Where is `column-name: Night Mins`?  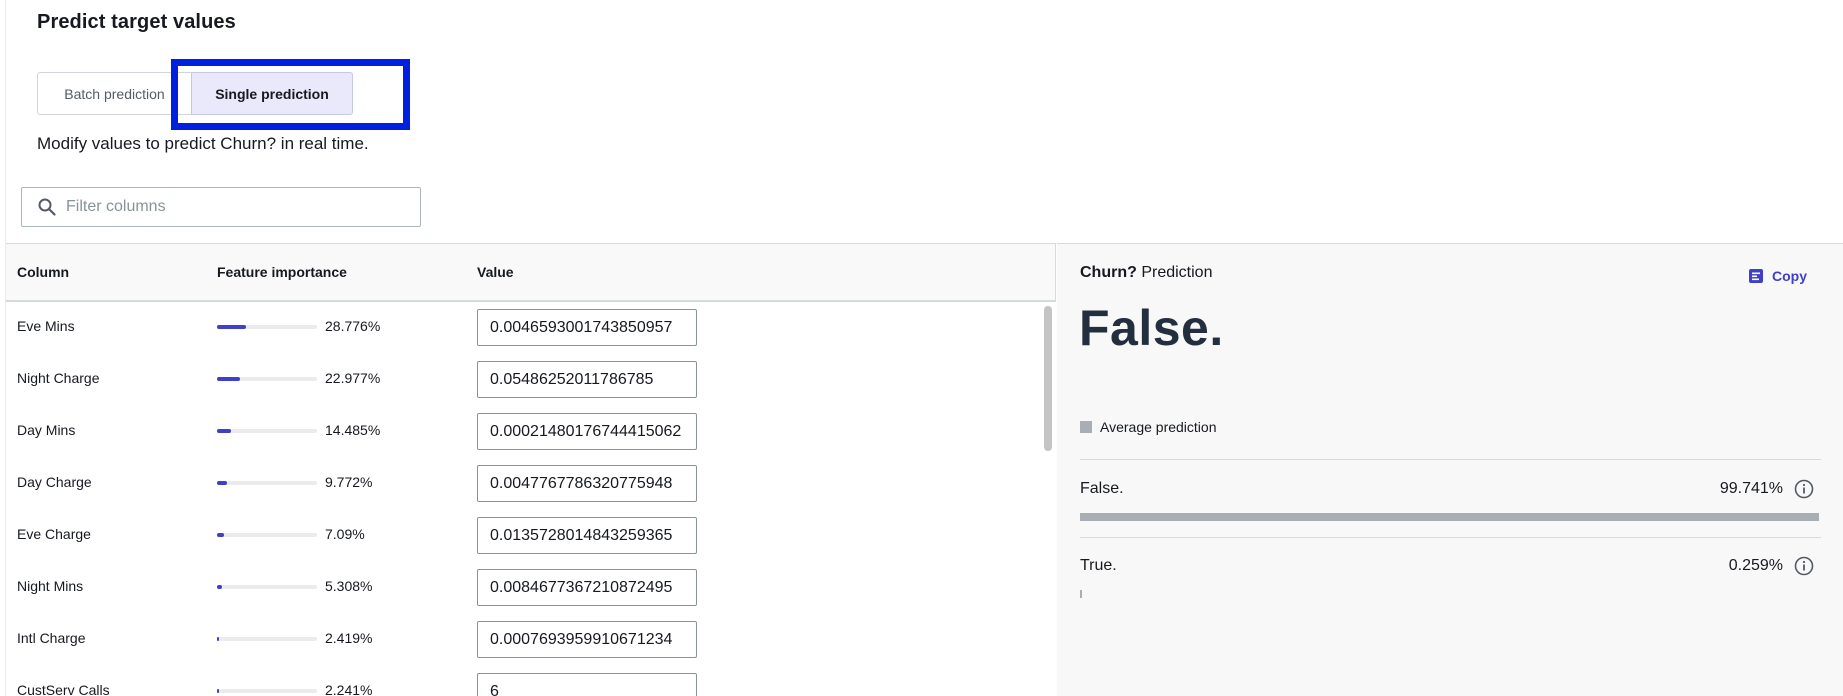
column-name: Night Mins is located at coordinates (50, 586).